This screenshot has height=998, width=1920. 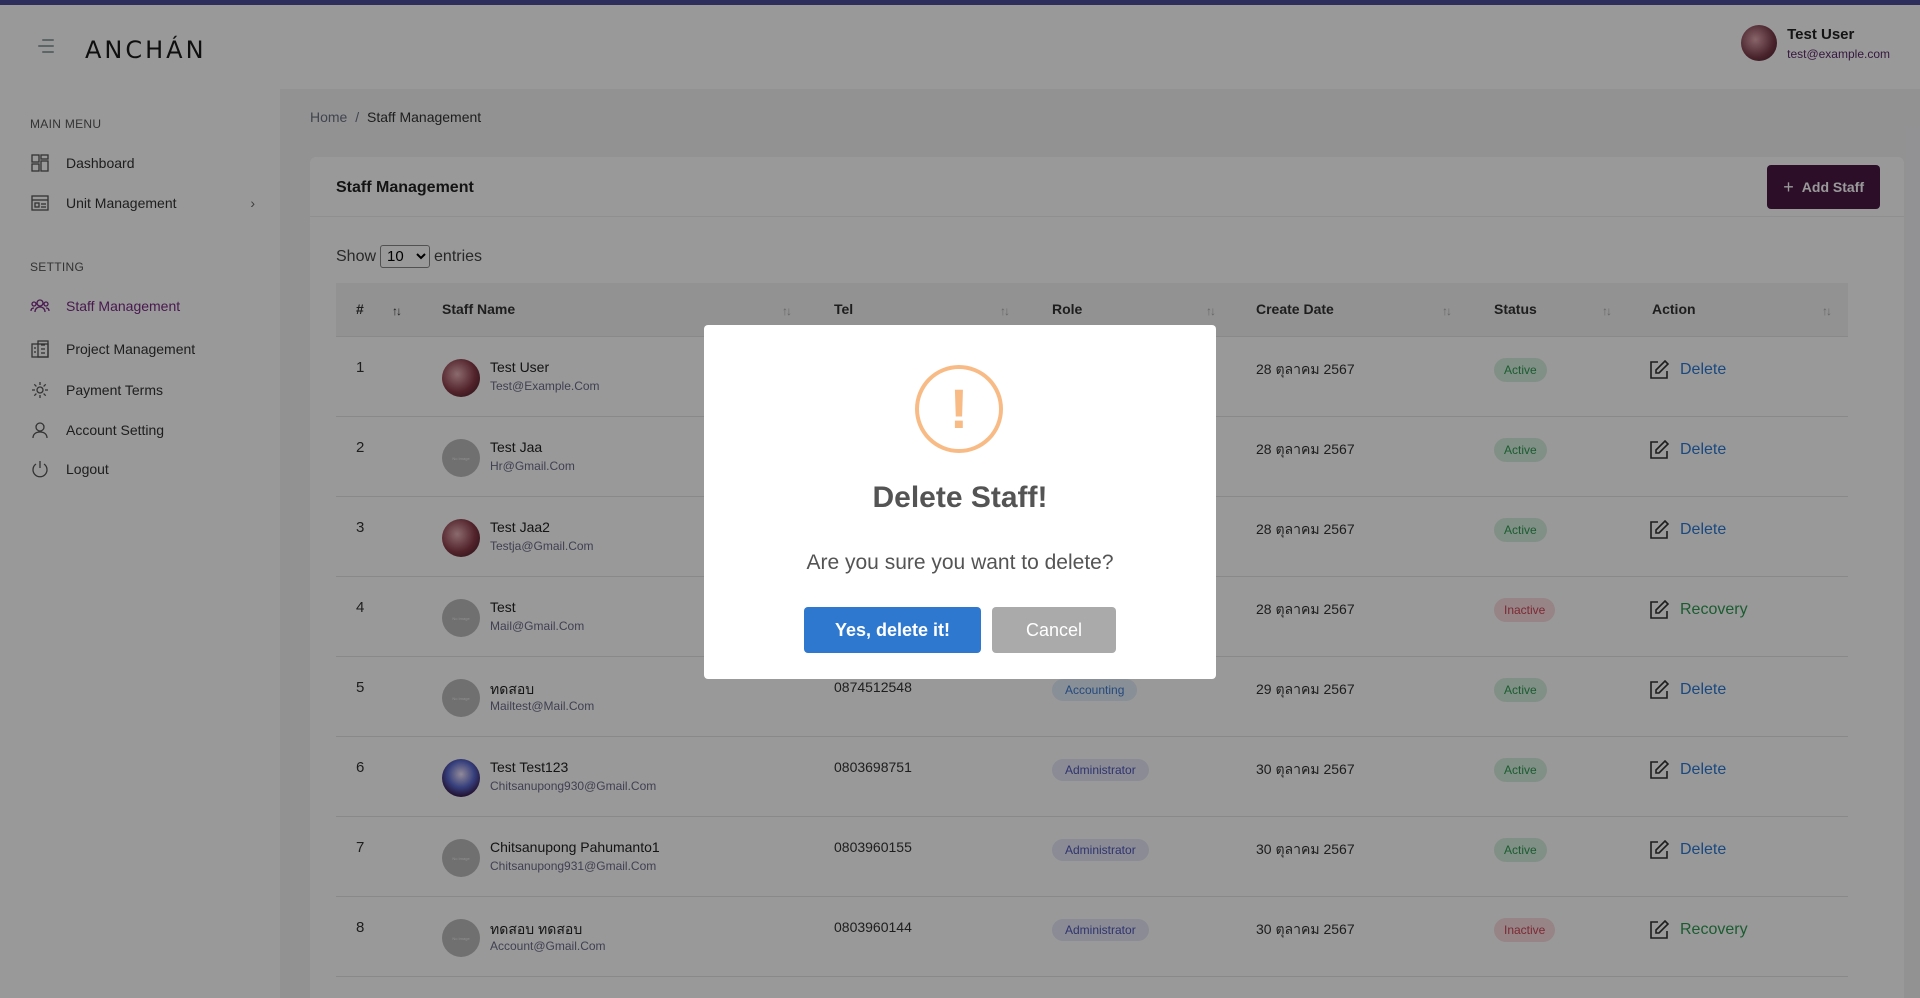 I want to click on cancel-button: Cancel, so click(x=1054, y=630).